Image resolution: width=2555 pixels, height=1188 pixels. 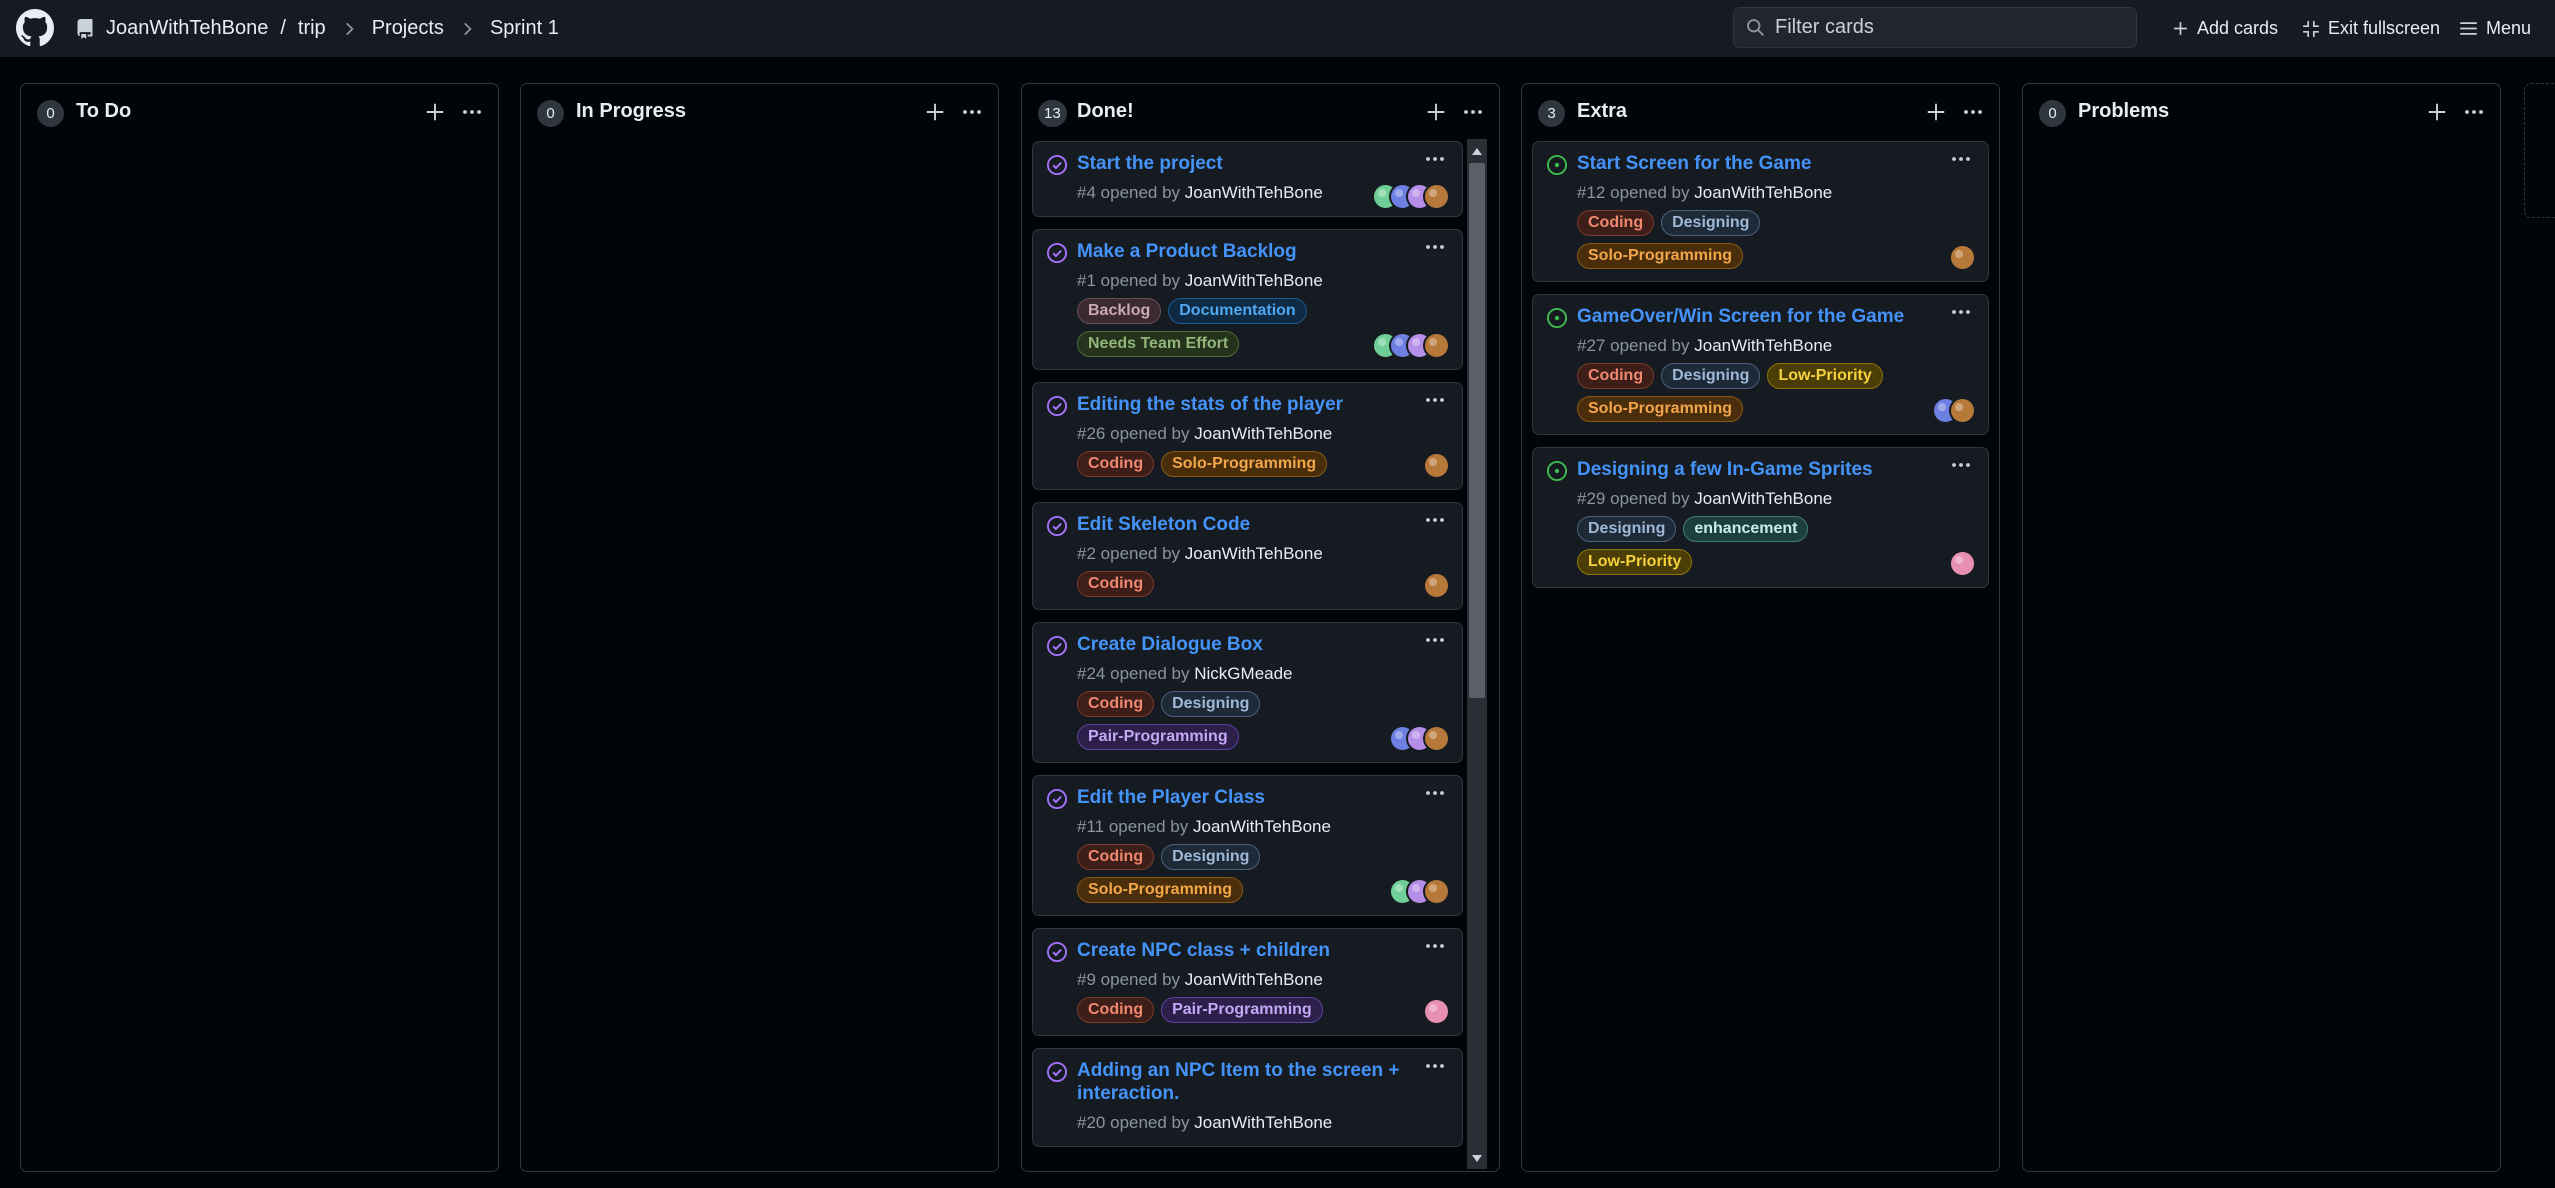 What do you see at coordinates (1775, 316) in the screenshot?
I see `card-title-link: GameOver/Win Screen for the Game` at bounding box center [1775, 316].